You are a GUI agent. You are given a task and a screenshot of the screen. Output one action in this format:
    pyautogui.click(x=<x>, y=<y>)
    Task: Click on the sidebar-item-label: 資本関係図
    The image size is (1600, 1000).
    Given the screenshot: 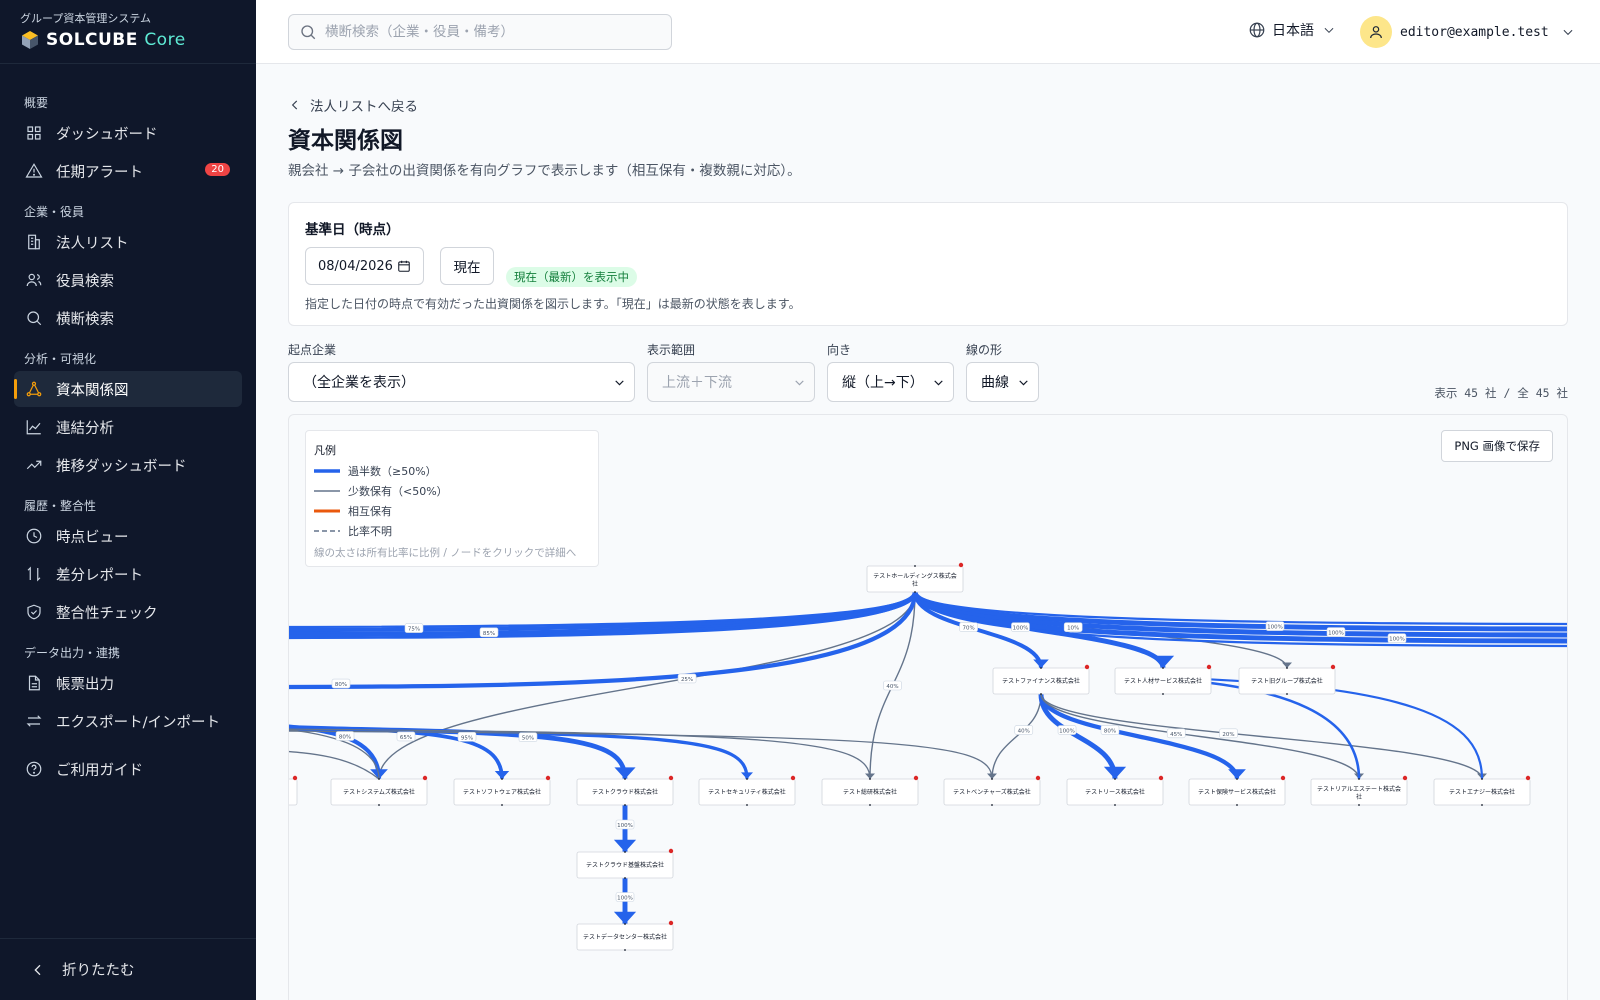 What is the action you would take?
    pyautogui.click(x=92, y=390)
    